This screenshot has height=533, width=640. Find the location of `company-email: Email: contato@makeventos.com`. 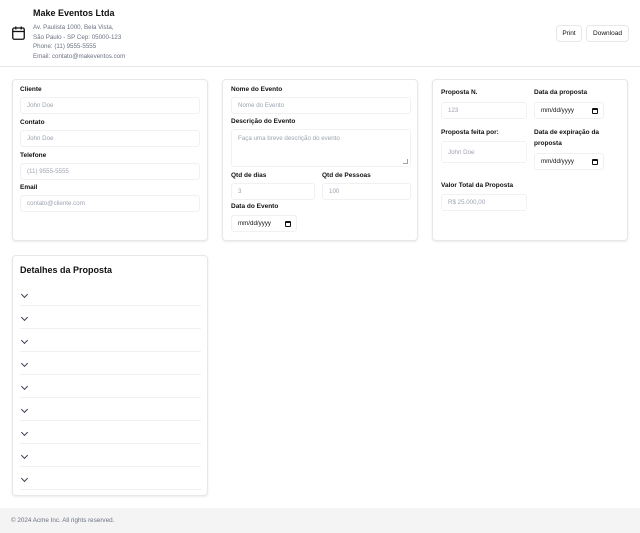

company-email: Email: contato@makeventos.com is located at coordinates (79, 56).